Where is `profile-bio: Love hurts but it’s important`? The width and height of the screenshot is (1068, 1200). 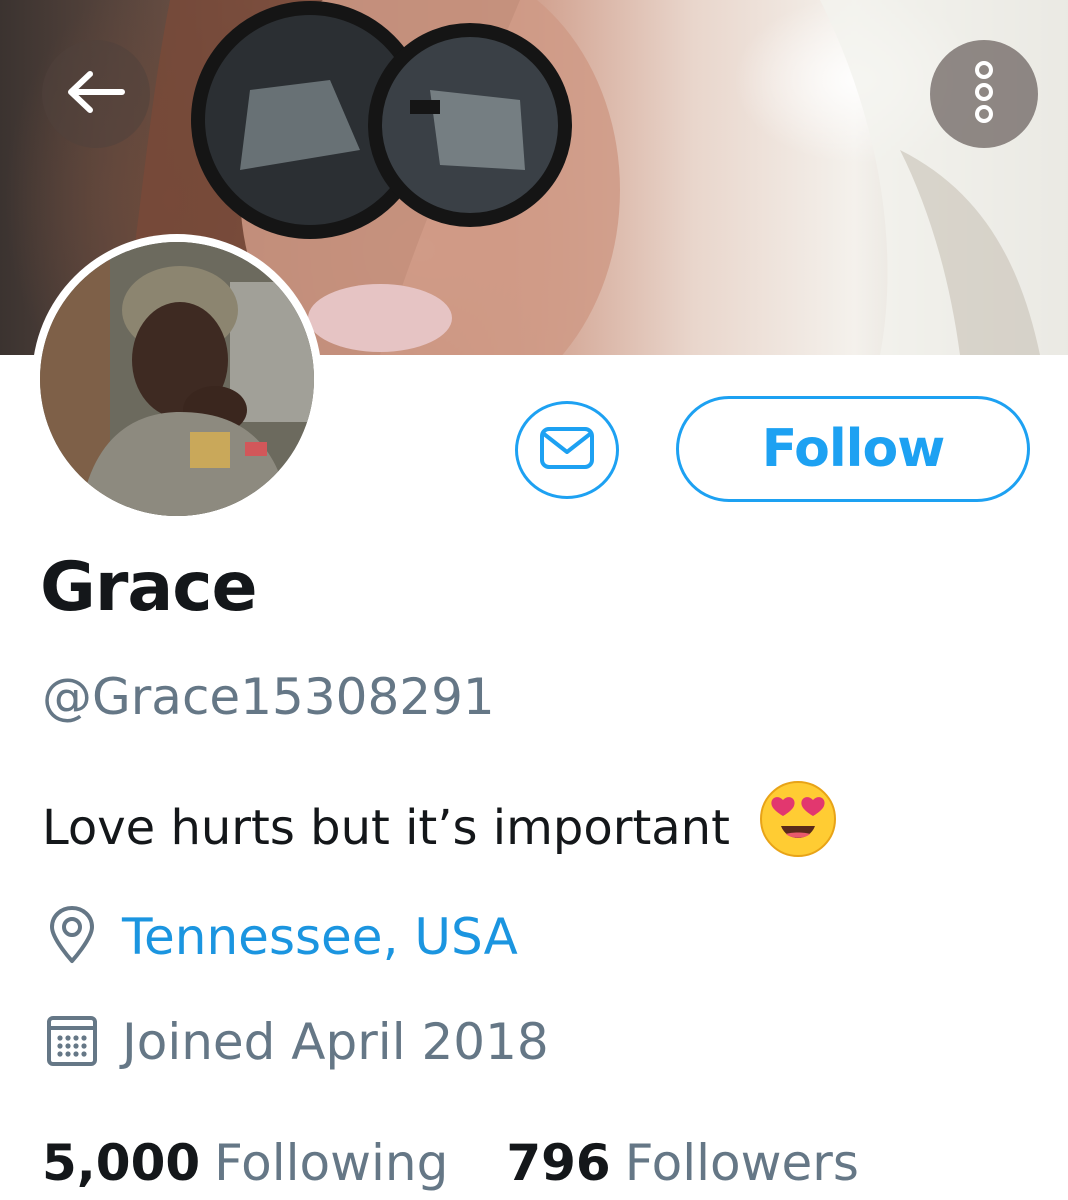 profile-bio: Love hurts but it’s important is located at coordinates (439, 828).